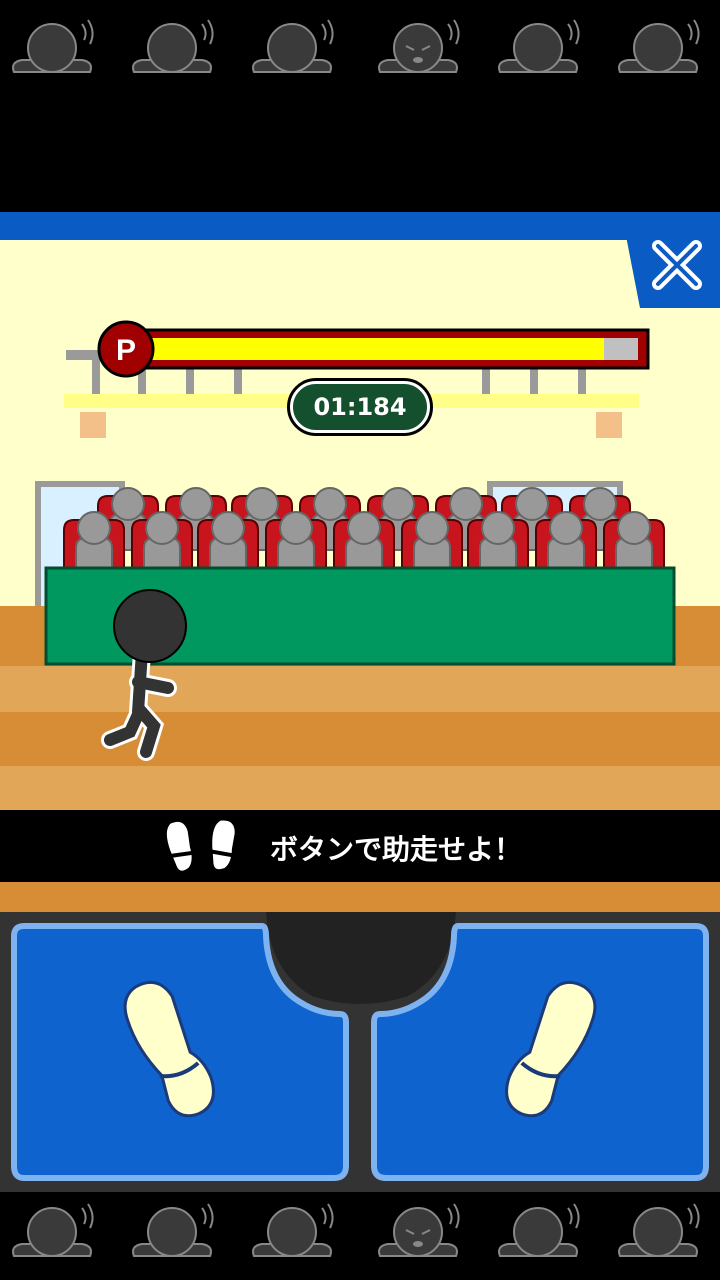 This screenshot has height=1280, width=720. I want to click on top-decoration-banner, so click(360, 44).